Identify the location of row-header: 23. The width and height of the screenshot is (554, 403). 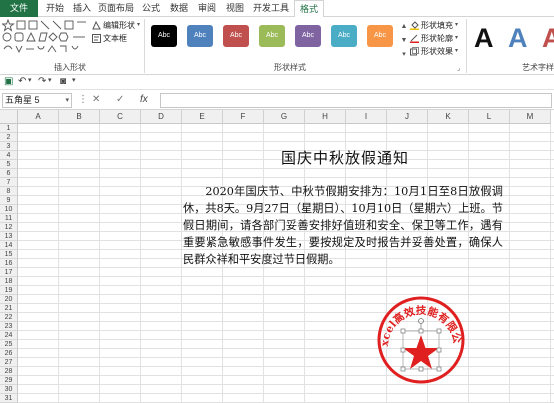
(9, 326).